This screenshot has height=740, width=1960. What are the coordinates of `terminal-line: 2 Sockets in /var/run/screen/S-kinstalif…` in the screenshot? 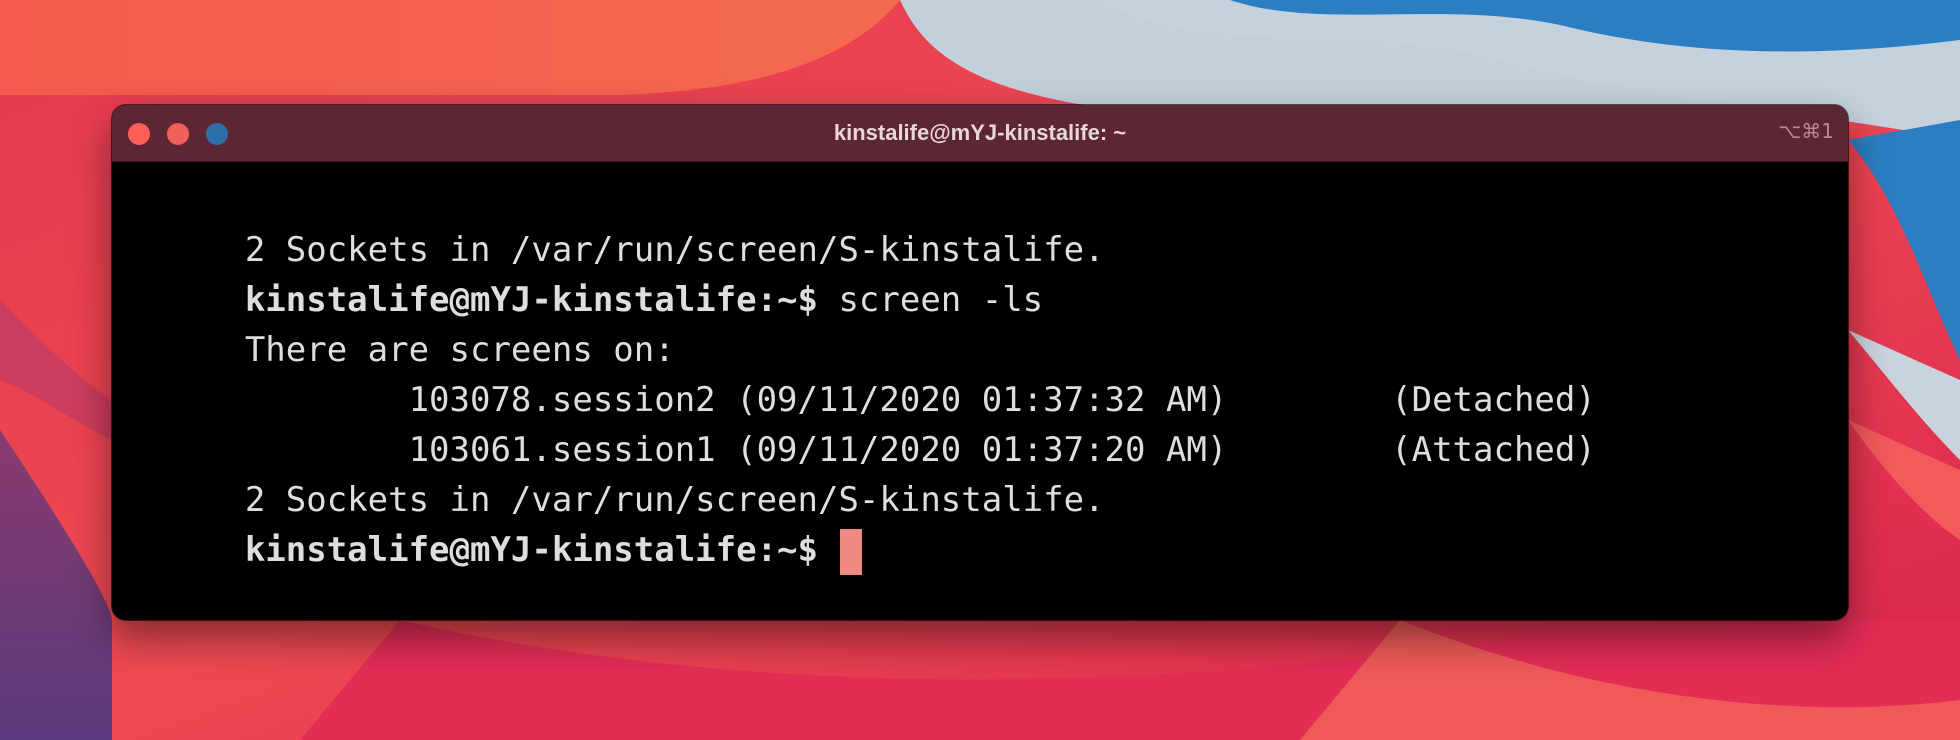 It's located at (980, 222).